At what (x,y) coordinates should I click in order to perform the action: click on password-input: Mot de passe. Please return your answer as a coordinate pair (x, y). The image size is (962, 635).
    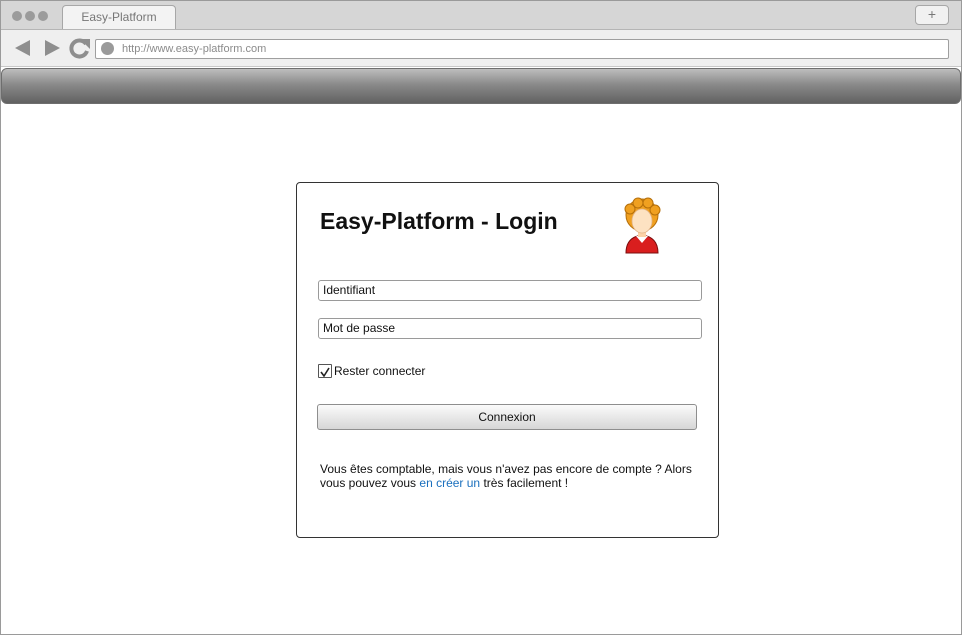
    Looking at the image, I should click on (510, 328).